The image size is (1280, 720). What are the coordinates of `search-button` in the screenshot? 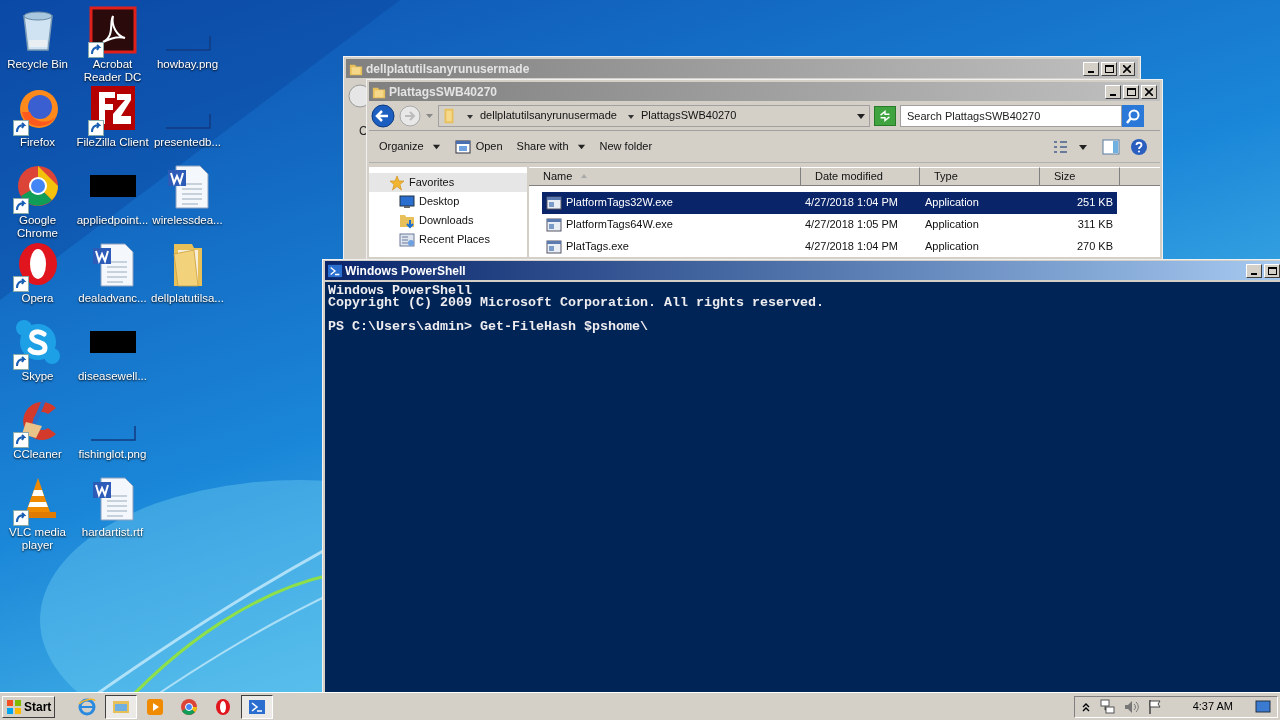 It's located at (1133, 115).